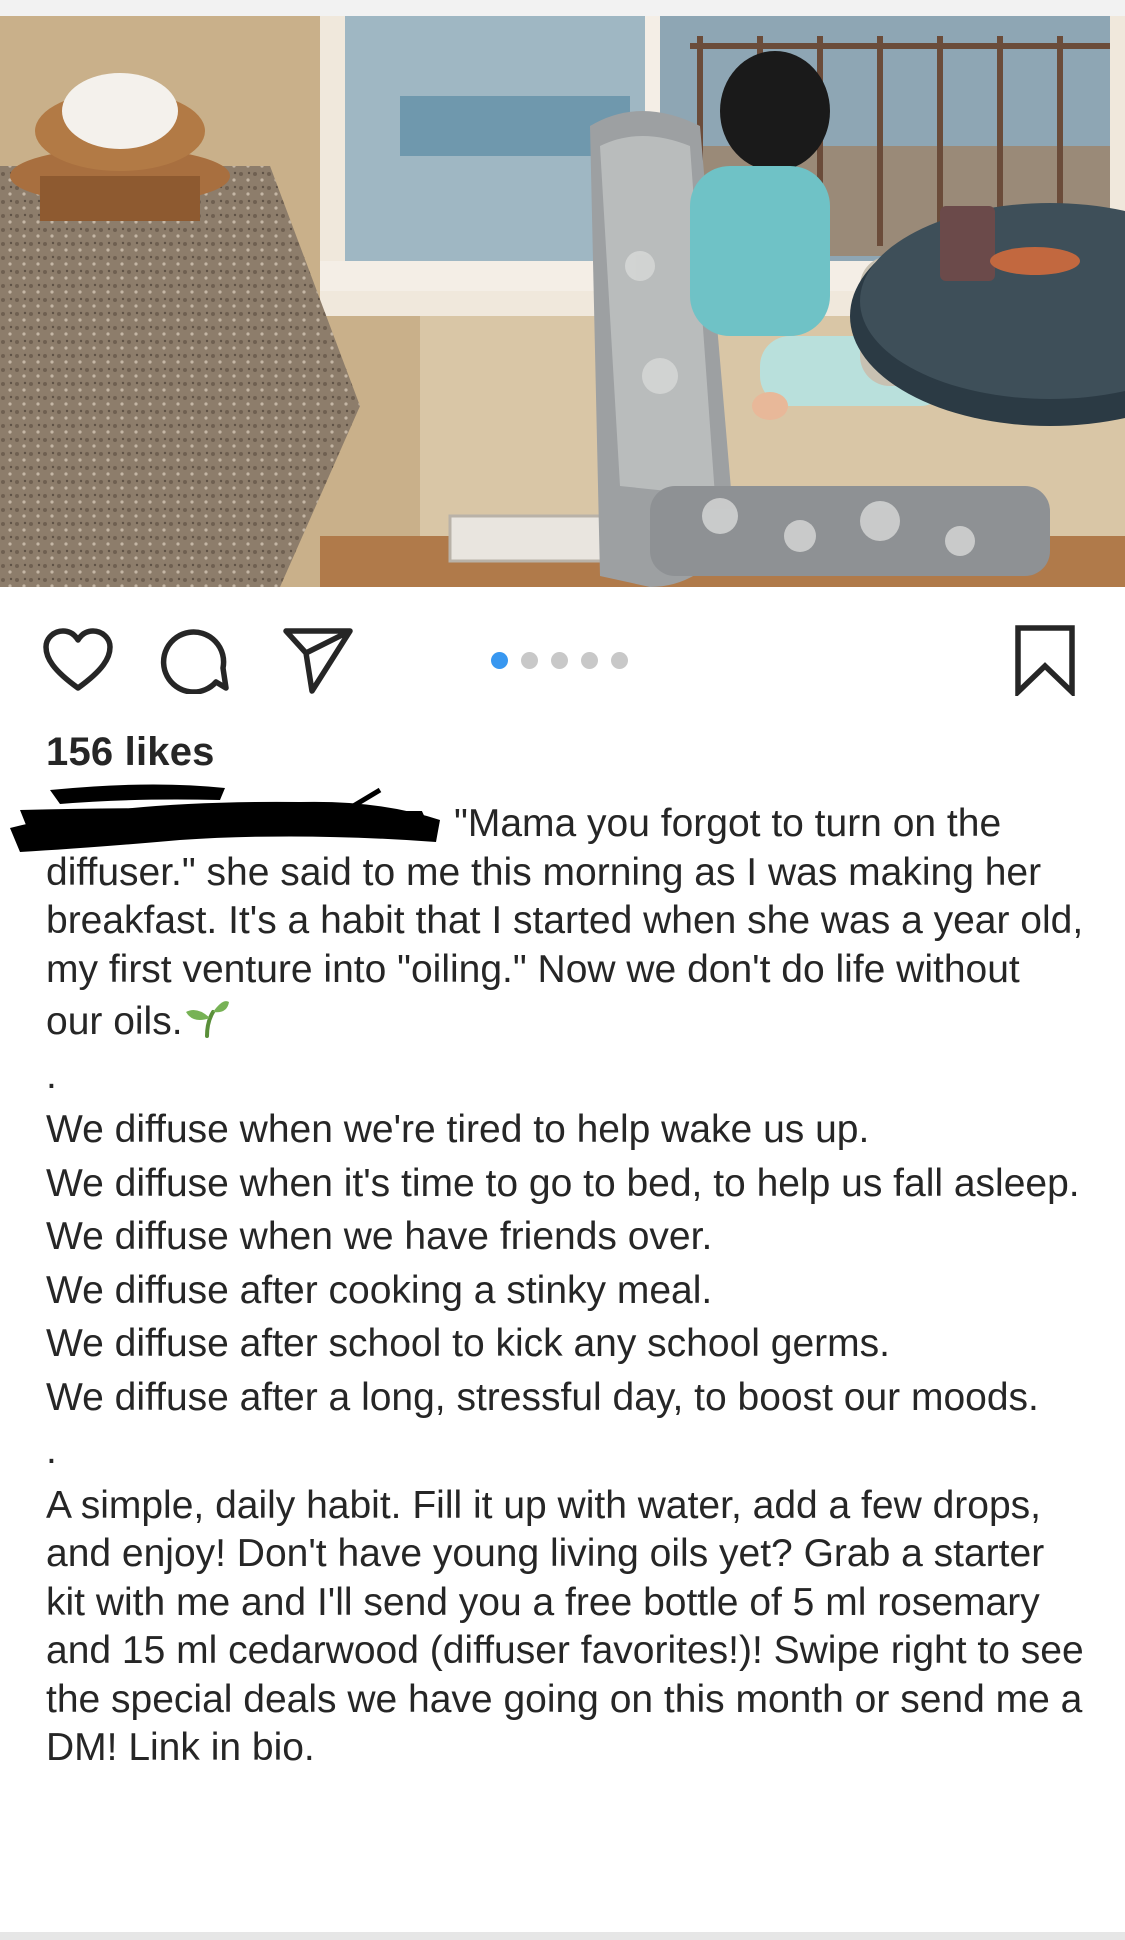 Image resolution: width=1125 pixels, height=1940 pixels. Describe the element at coordinates (250, 829) in the screenshot. I see `username-link` at that location.